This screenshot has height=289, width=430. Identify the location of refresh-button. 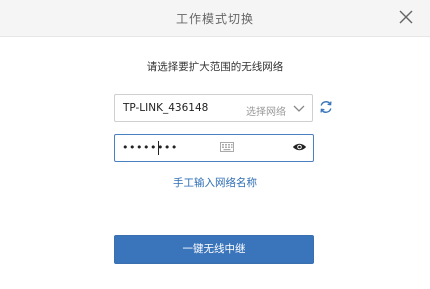
(326, 107).